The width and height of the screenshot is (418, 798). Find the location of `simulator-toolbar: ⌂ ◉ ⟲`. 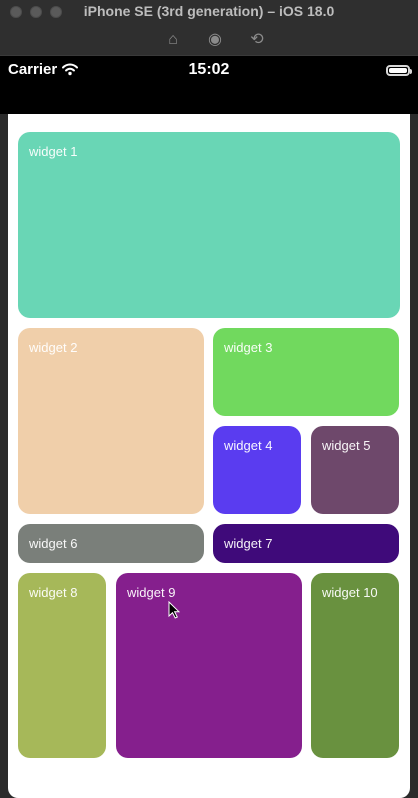

simulator-toolbar: ⌂ ◉ ⟲ is located at coordinates (209, 40).